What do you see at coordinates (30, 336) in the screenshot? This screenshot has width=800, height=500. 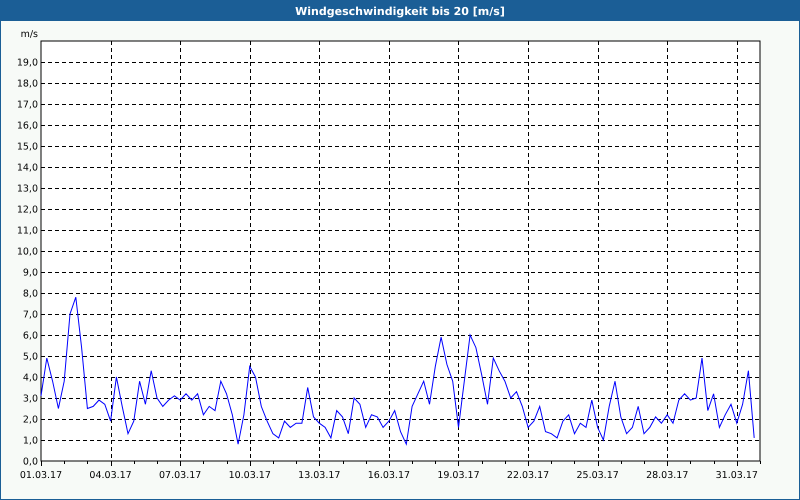 I see `y-tick-label: 6,0` at bounding box center [30, 336].